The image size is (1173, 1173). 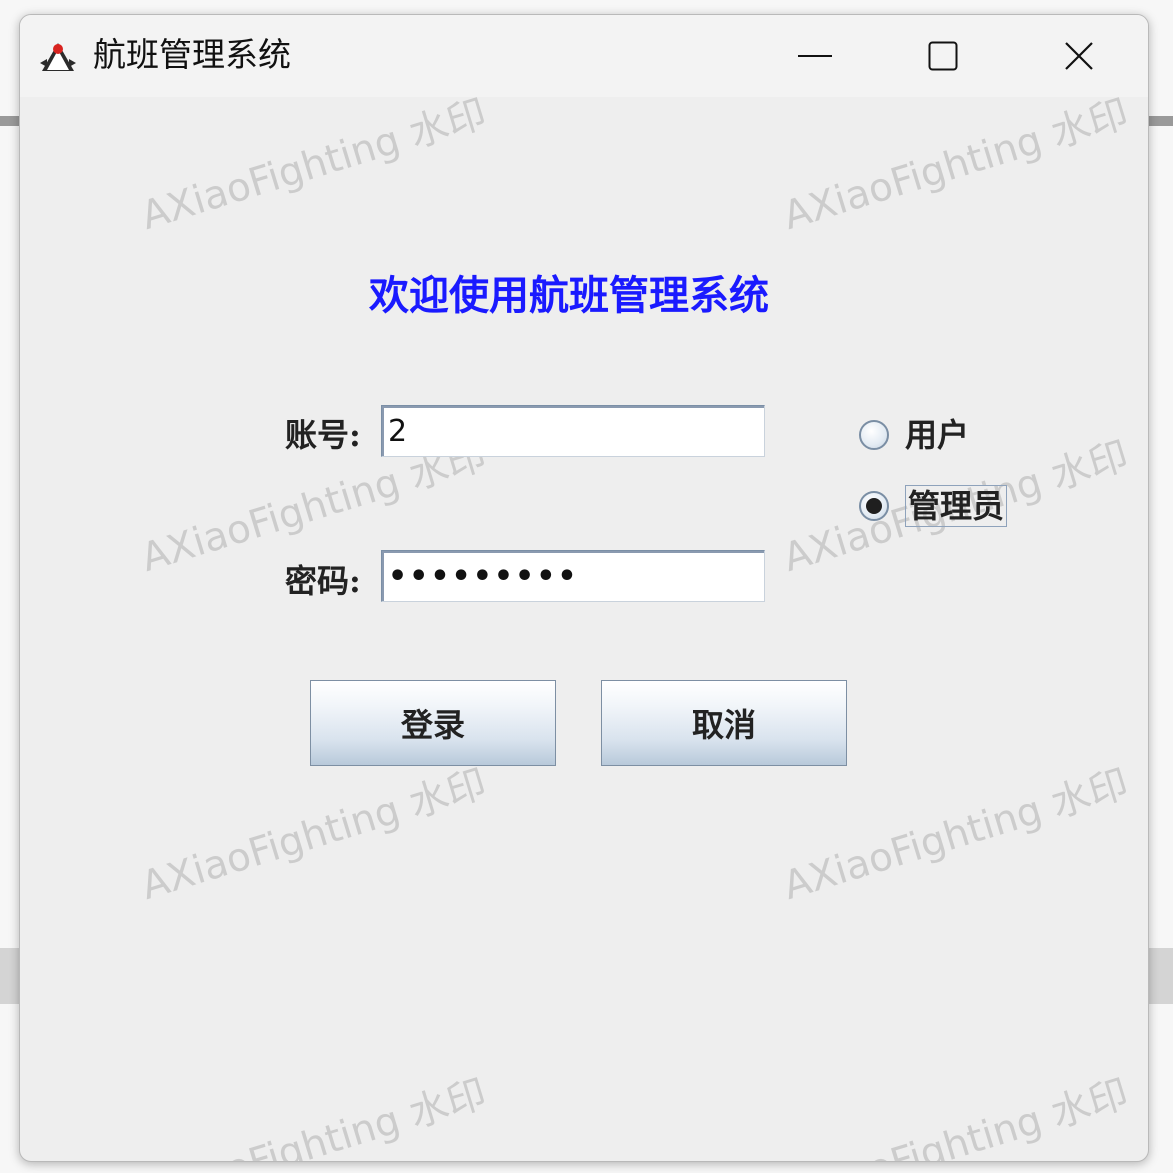 What do you see at coordinates (956, 506) in the screenshot?
I see `role-label: 管理员` at bounding box center [956, 506].